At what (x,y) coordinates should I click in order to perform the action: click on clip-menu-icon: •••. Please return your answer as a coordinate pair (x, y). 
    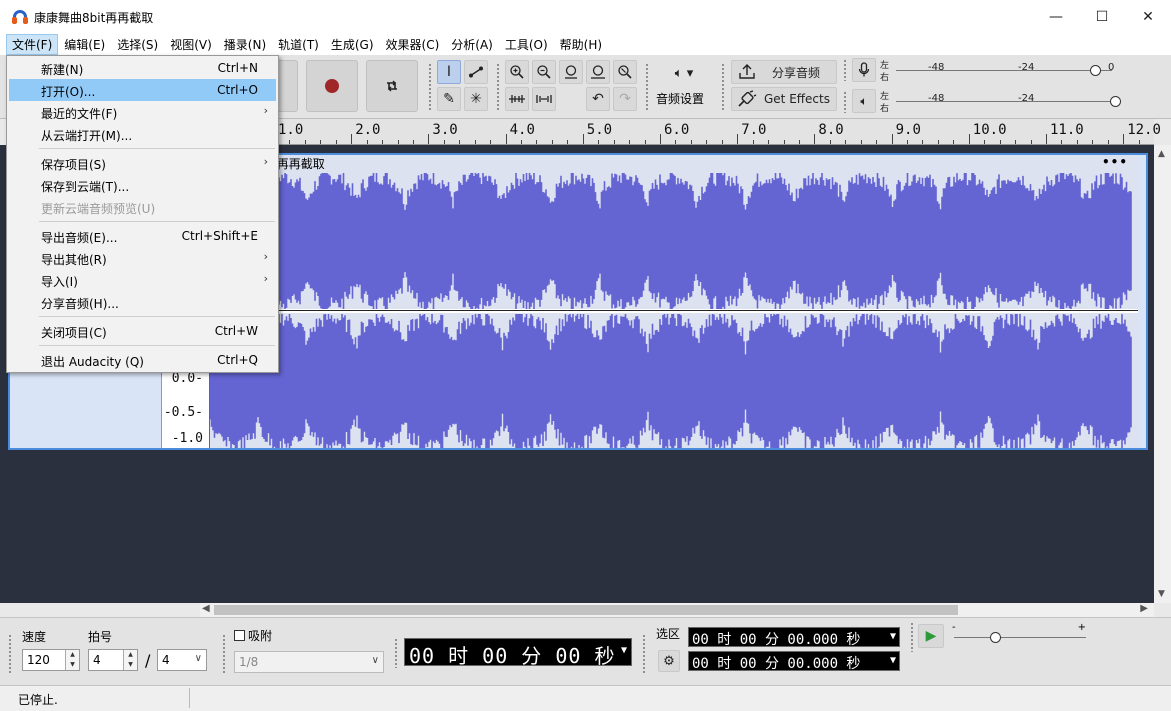
    Looking at the image, I should click on (1115, 162).